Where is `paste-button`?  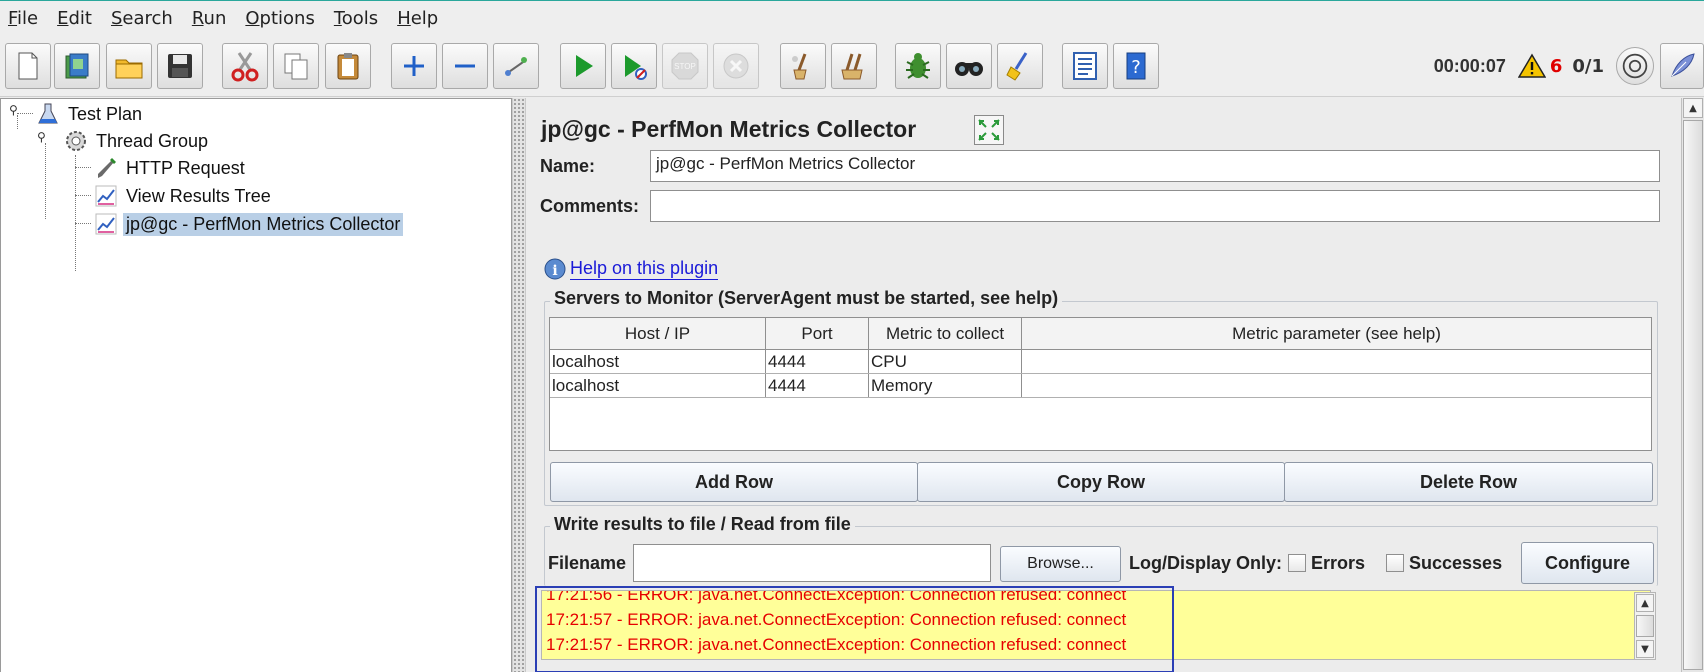
paste-button is located at coordinates (348, 66).